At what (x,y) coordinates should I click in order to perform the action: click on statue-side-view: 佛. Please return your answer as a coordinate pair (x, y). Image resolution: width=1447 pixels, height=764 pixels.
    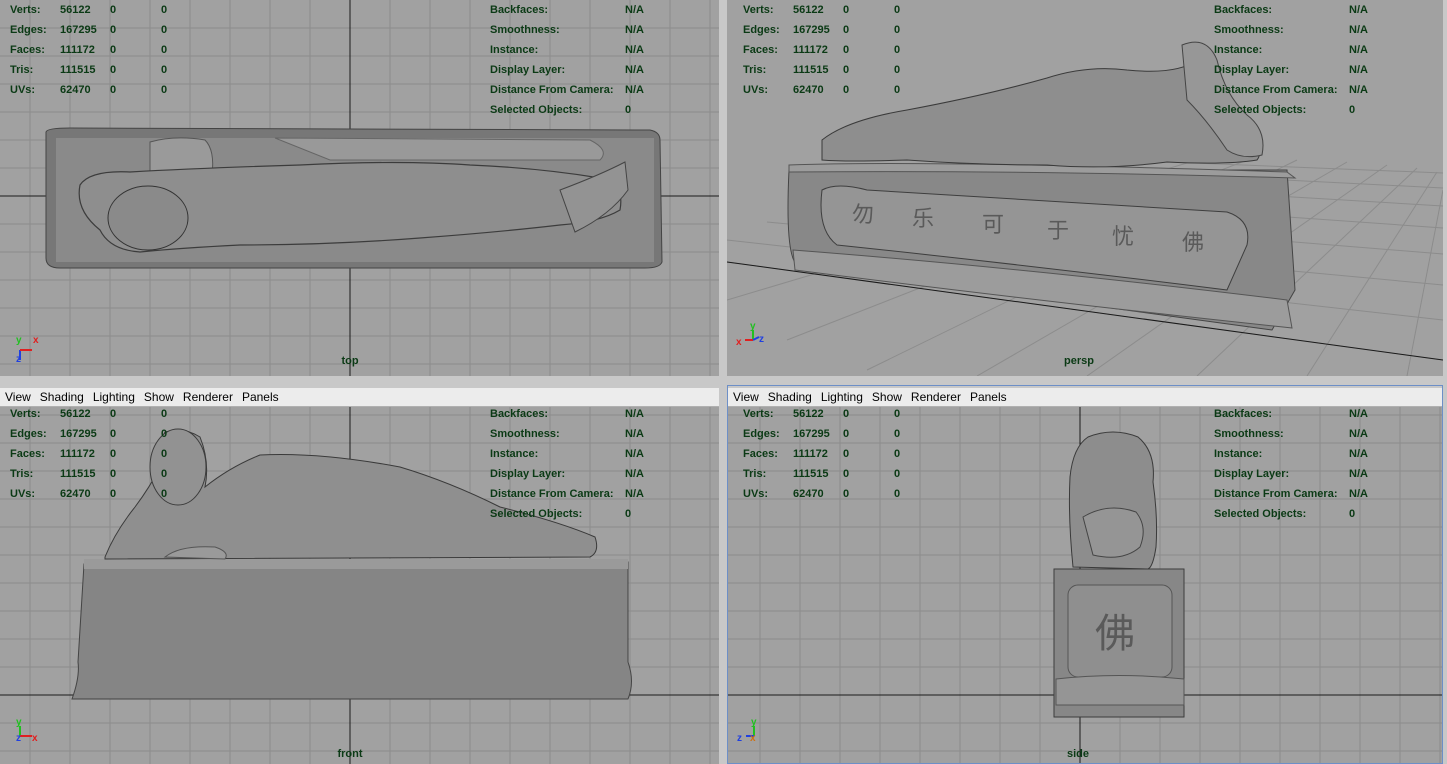
    Looking at the image, I should click on (1119, 574).